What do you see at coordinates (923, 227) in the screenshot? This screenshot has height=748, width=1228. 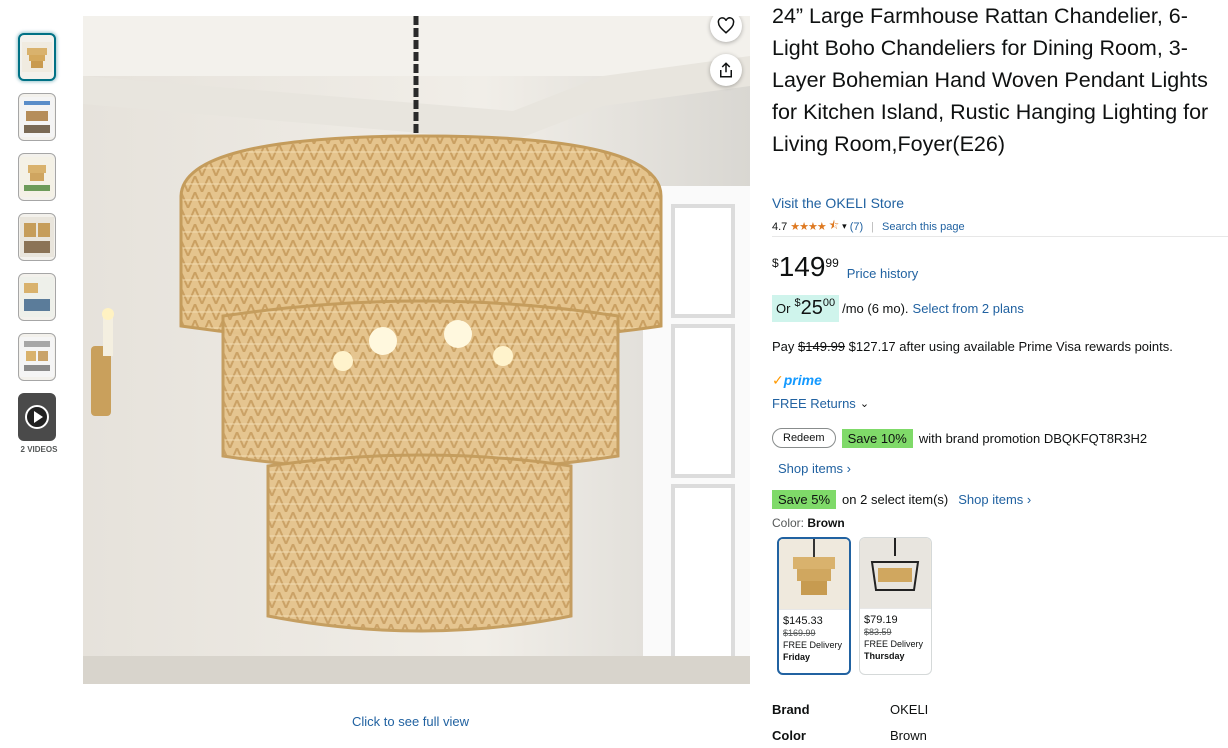 I see `search-page-link: Search this page` at bounding box center [923, 227].